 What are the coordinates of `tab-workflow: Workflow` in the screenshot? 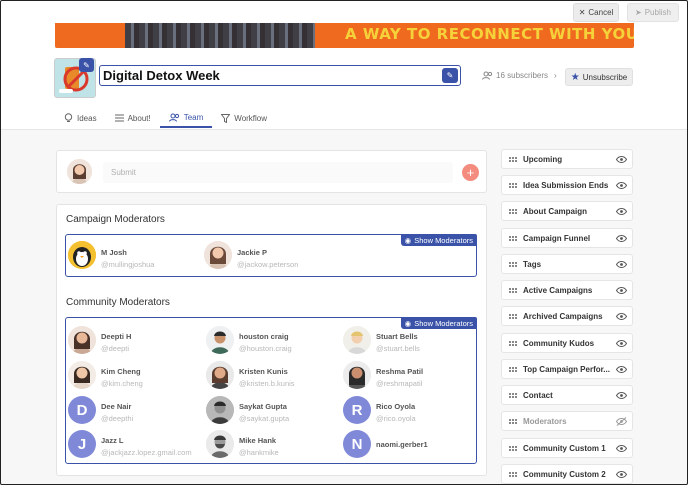 It's located at (244, 118).